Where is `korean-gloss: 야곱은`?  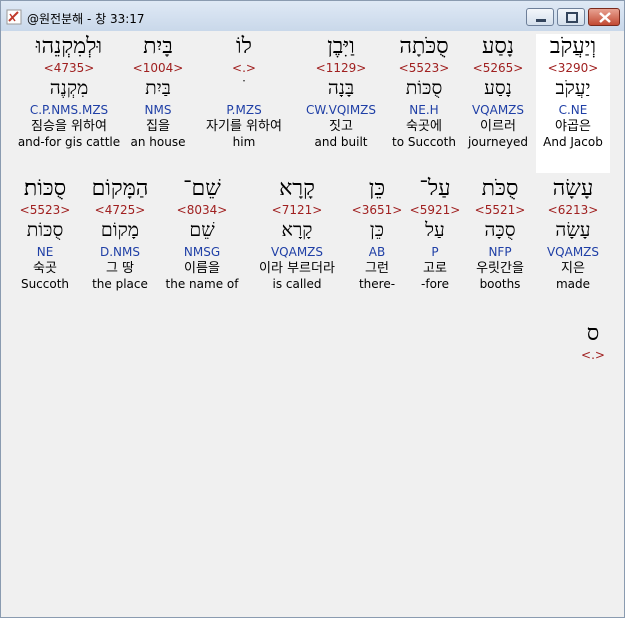
korean-gloss: 야곱은 is located at coordinates (573, 126).